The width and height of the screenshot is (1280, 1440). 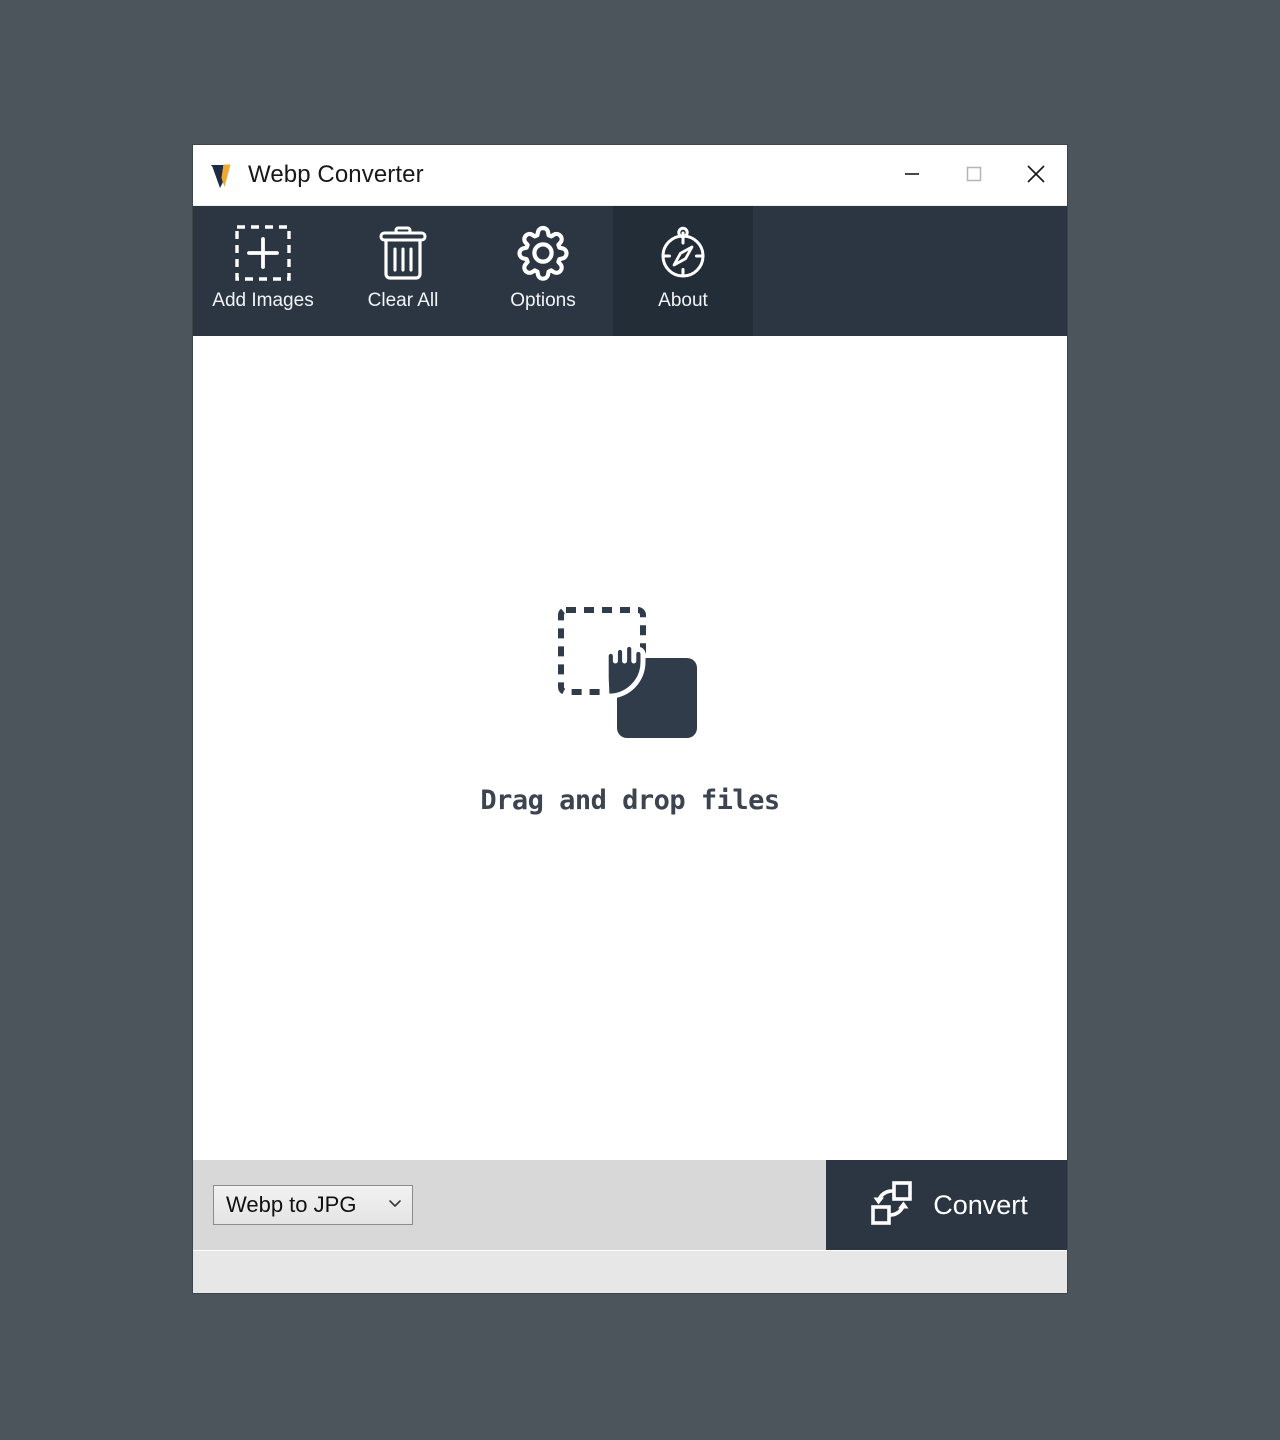 I want to click on format-select: Webp to JPG, so click(x=313, y=1205).